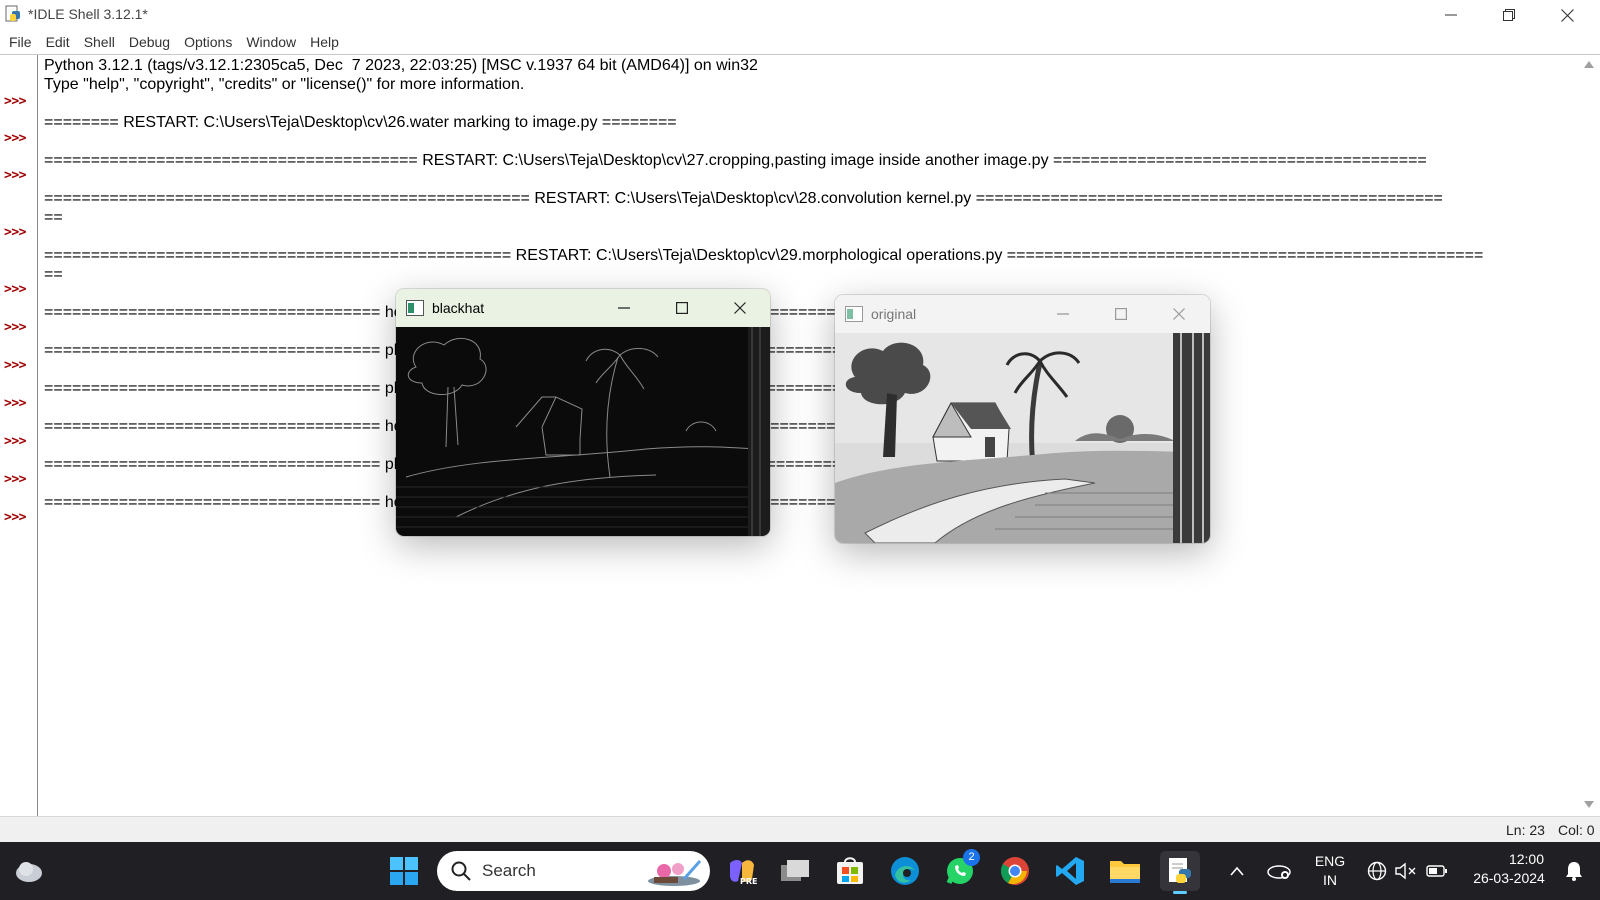 The height and width of the screenshot is (900, 1600). I want to click on task-view-icon, so click(795, 870).